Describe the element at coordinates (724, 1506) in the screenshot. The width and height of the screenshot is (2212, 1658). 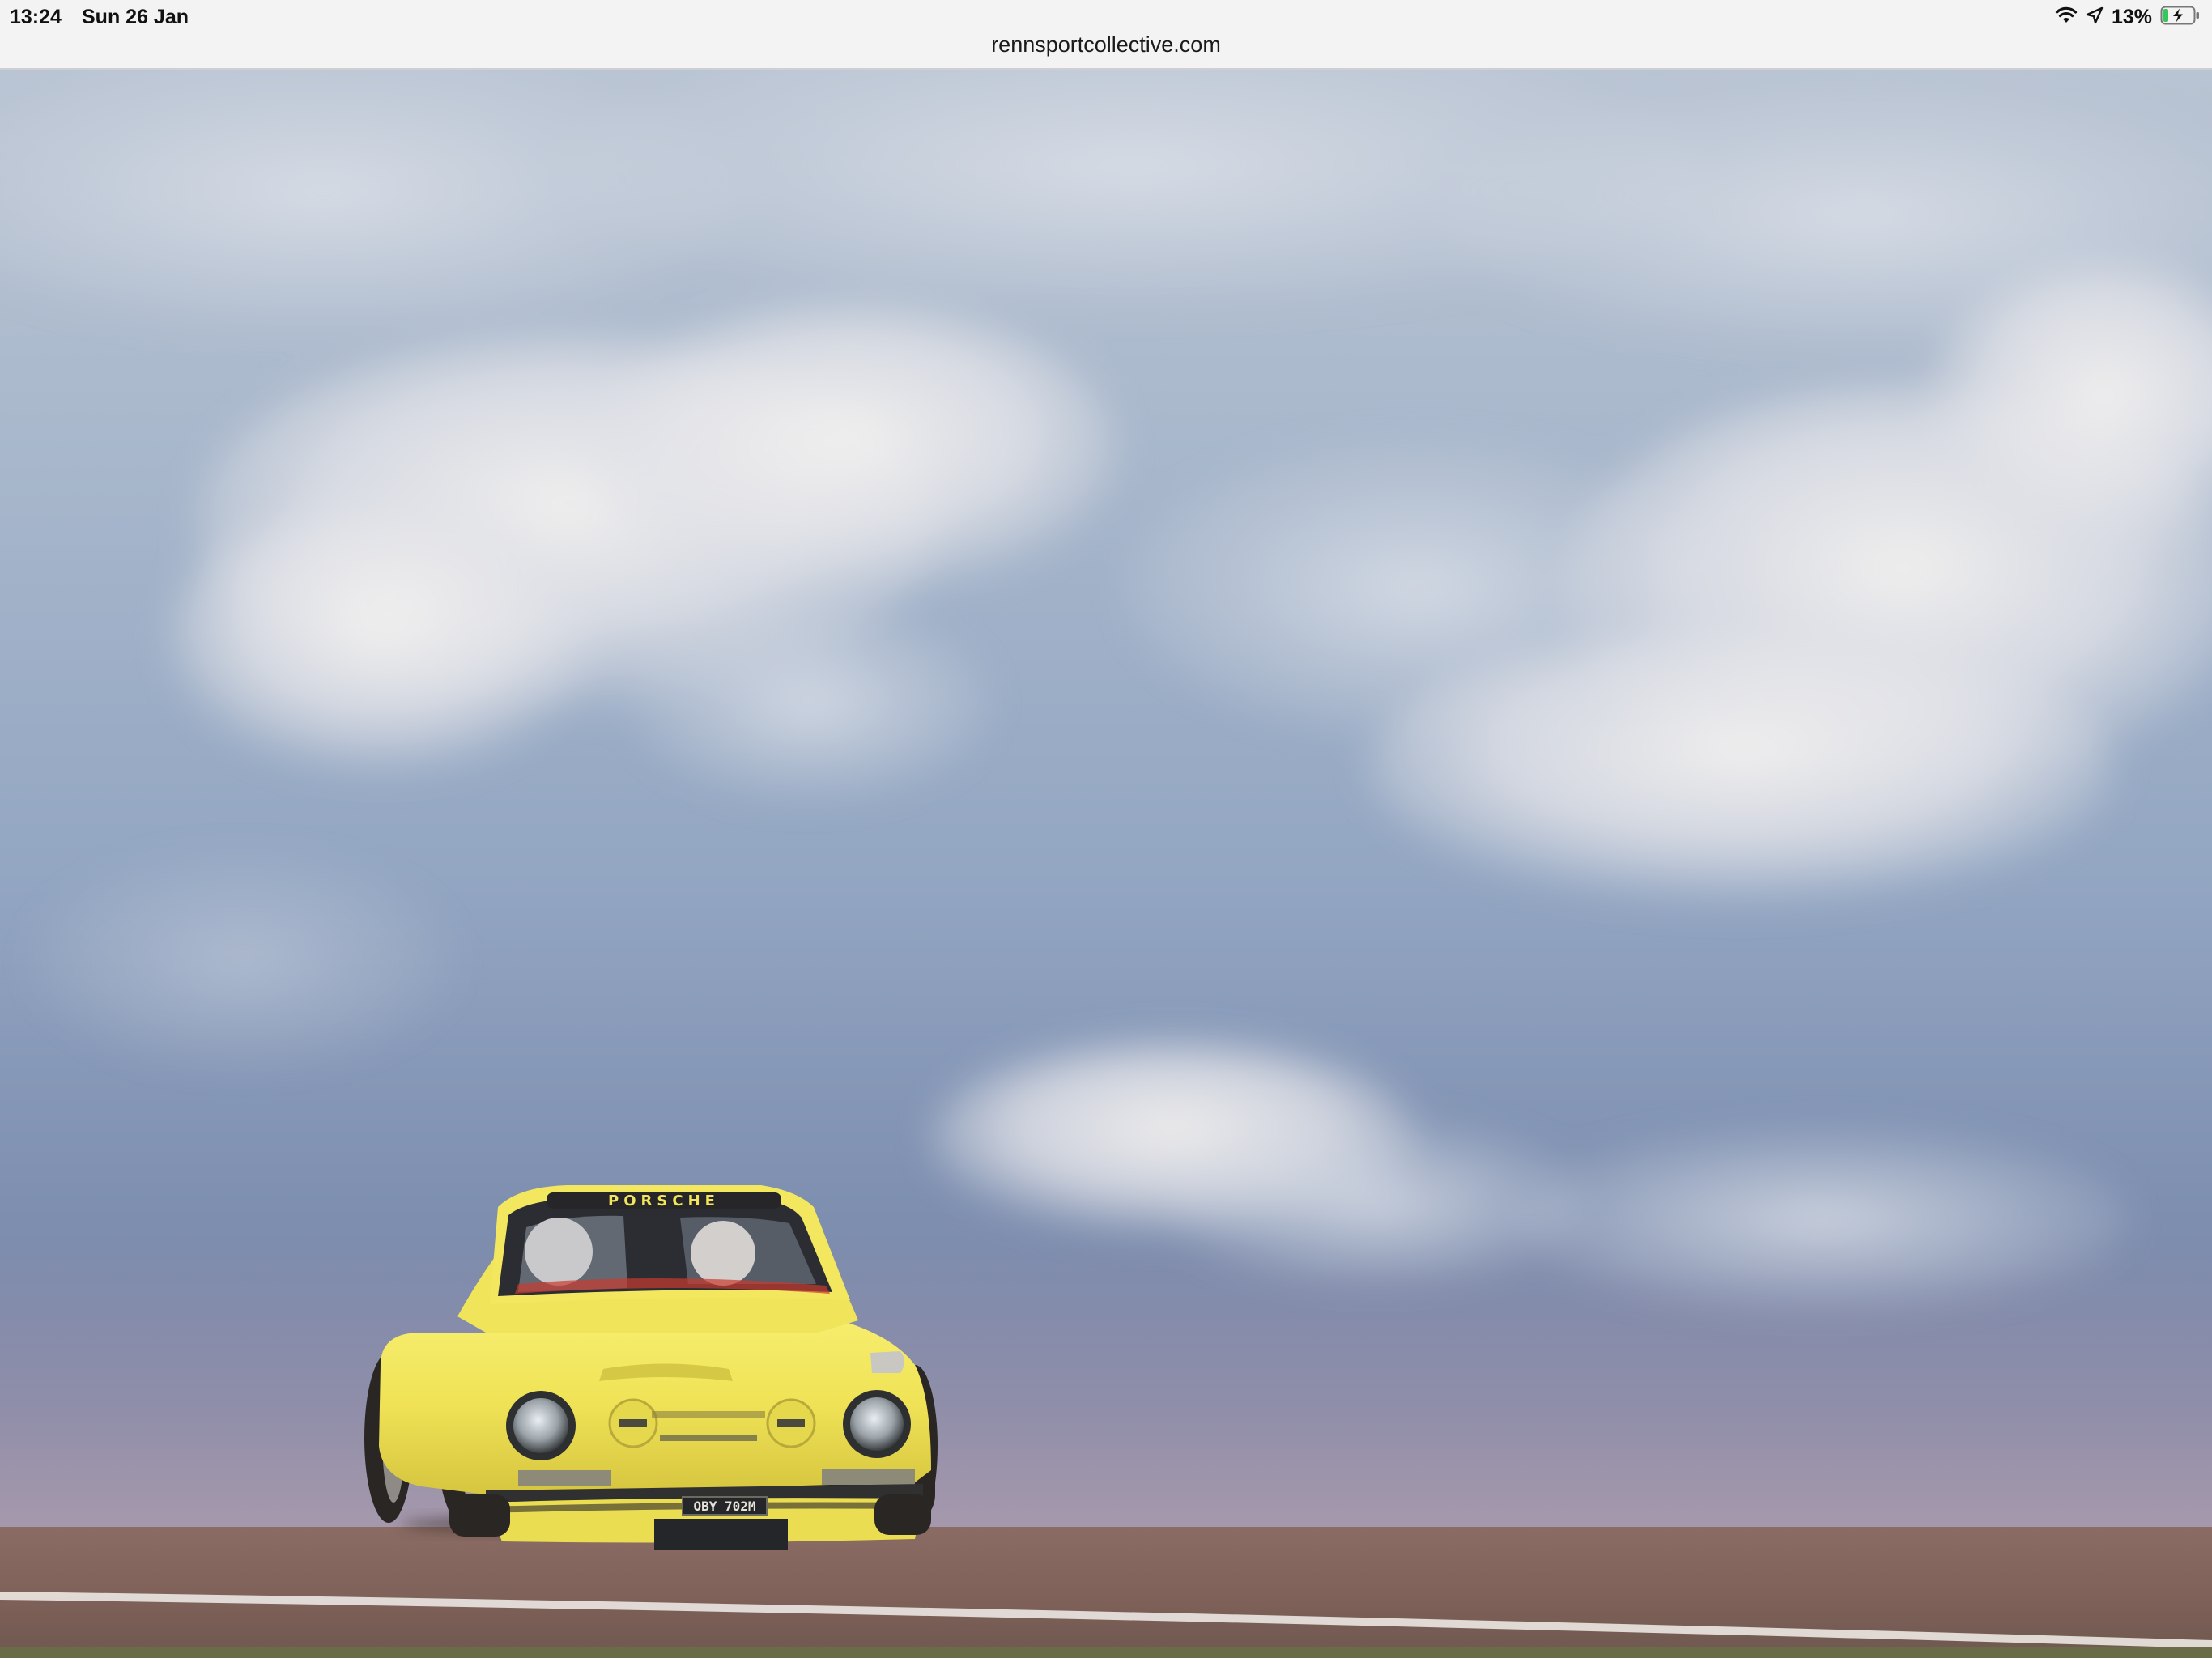
I see `license-plate-text: OBY 702M` at that location.